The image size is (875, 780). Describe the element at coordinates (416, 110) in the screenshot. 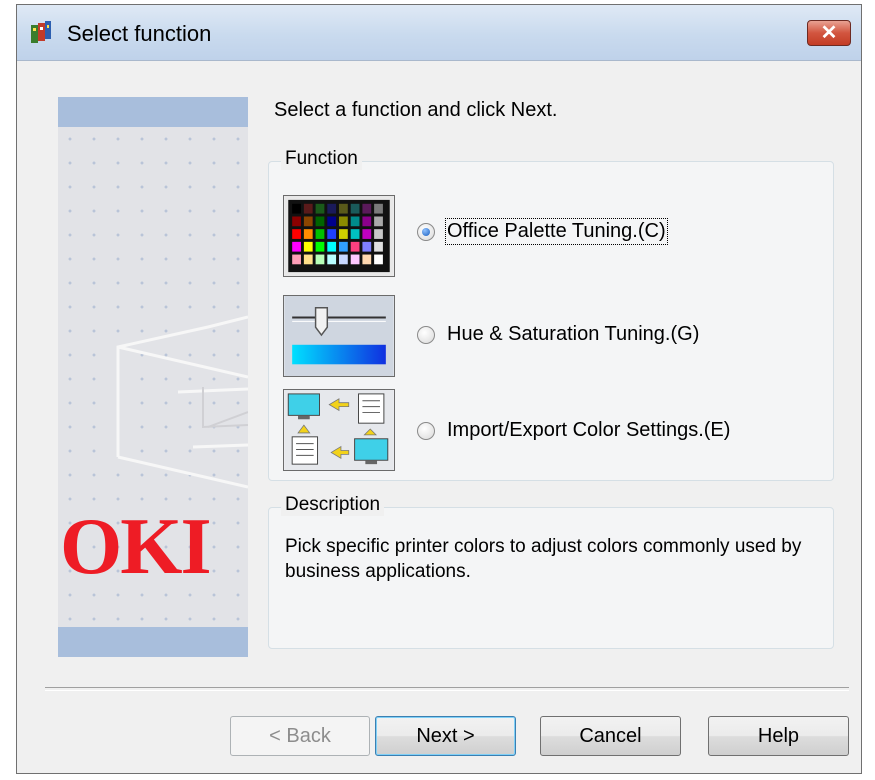

I see `instruction-text: Select a function and click Next.` at that location.